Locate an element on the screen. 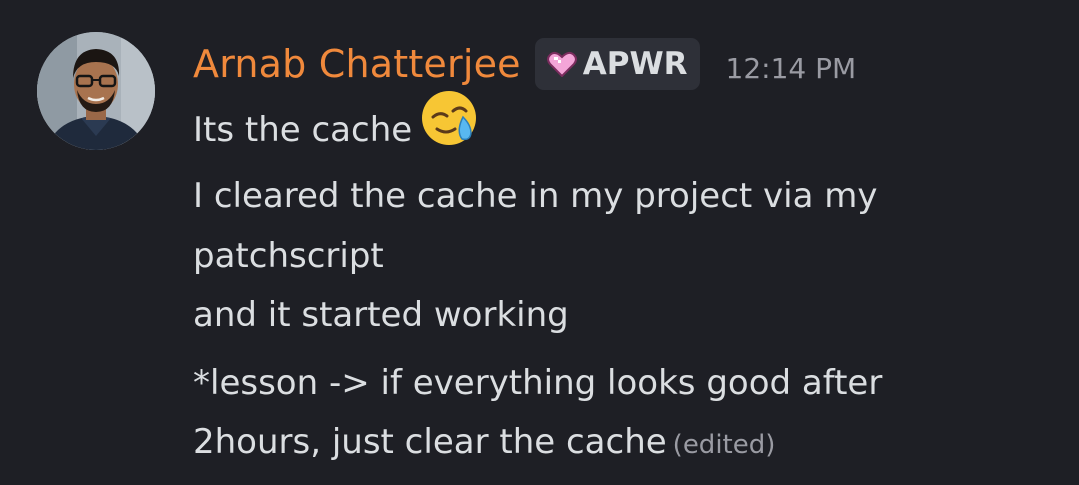 Image resolution: width=1079 pixels, height=485 pixels. author-name: Arnab Chatterjee is located at coordinates (357, 64).